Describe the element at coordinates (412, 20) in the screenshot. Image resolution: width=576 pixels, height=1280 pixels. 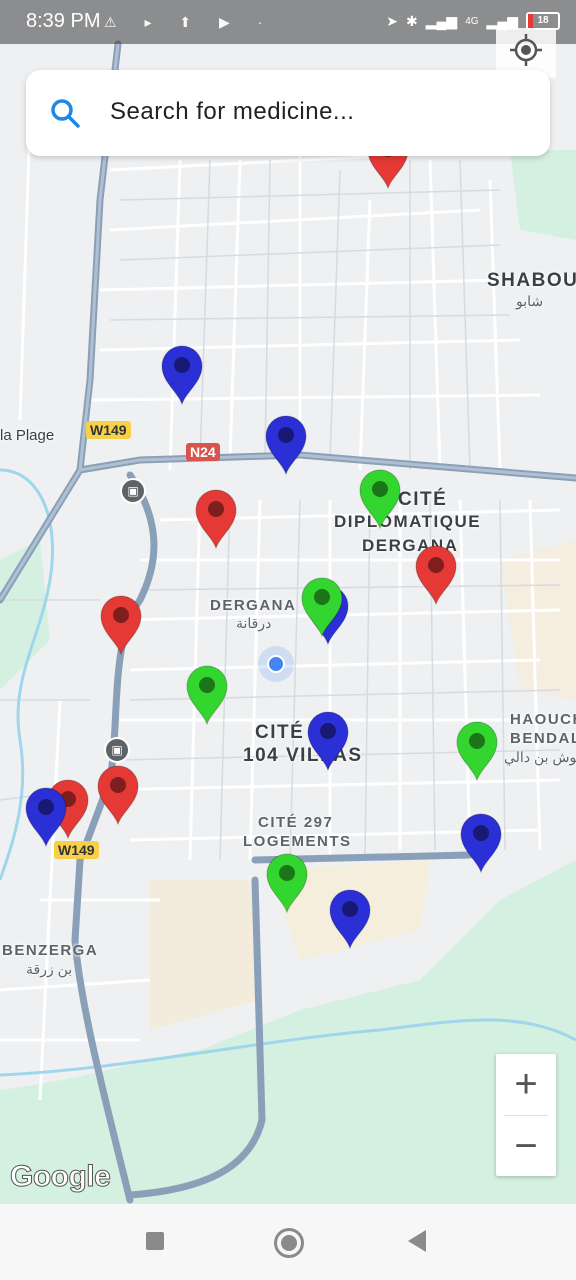
I see `bluetooth-icon: ✱` at that location.